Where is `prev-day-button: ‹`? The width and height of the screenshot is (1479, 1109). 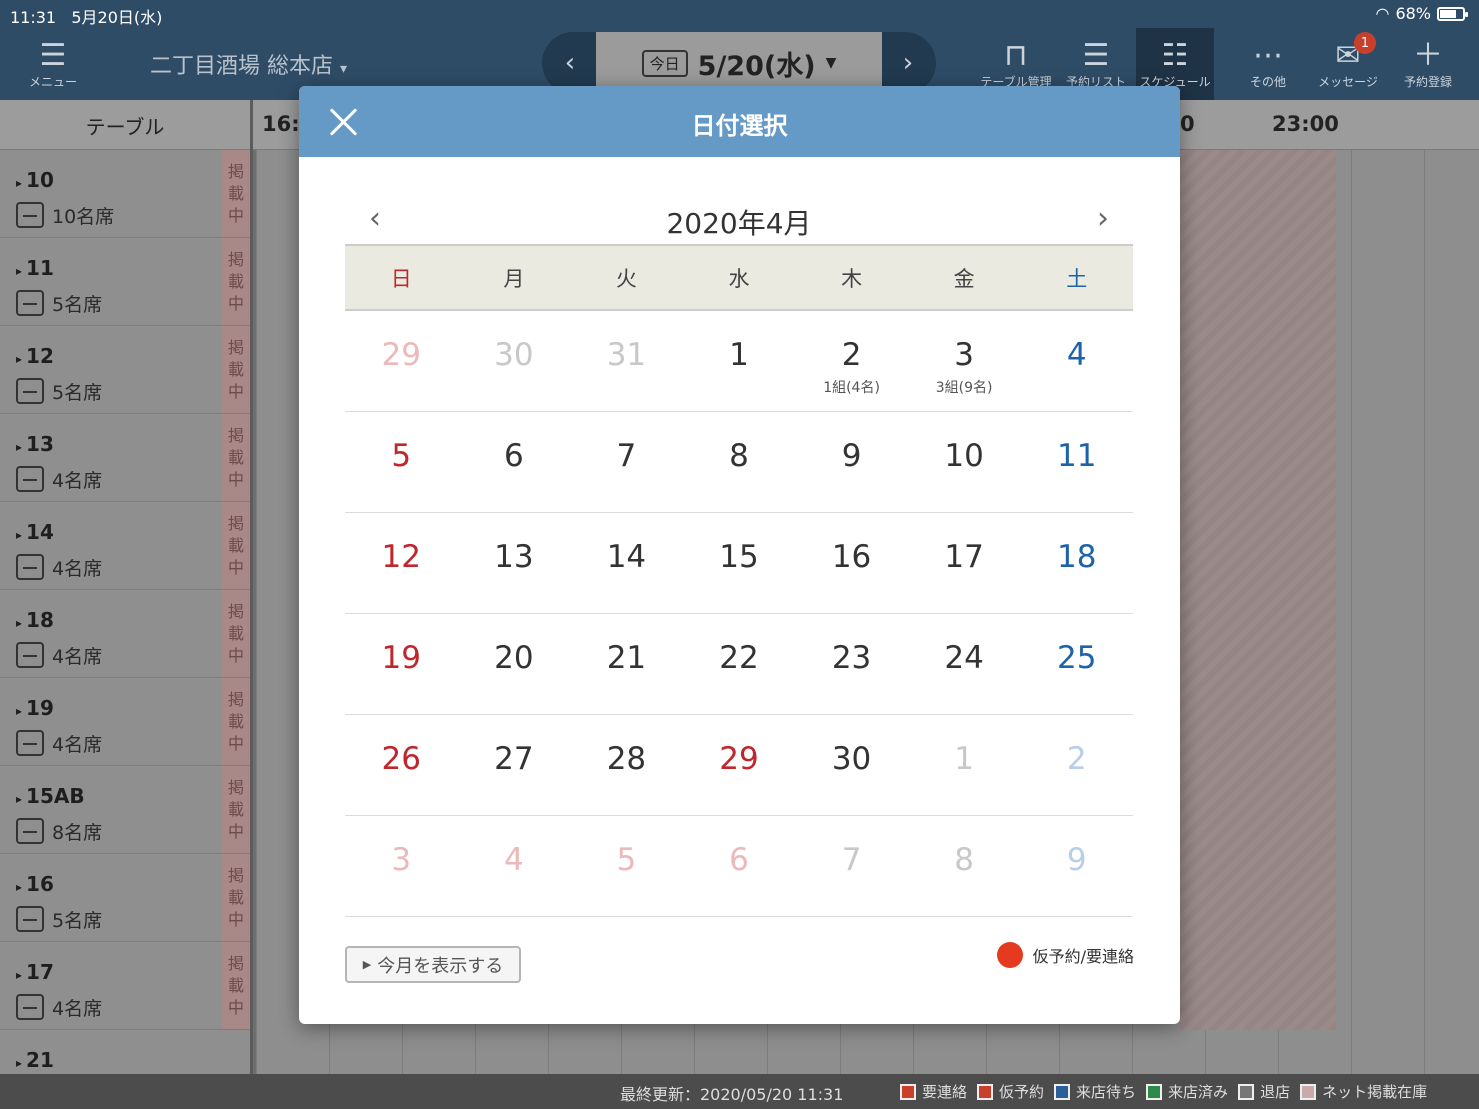 prev-day-button: ‹ is located at coordinates (570, 63).